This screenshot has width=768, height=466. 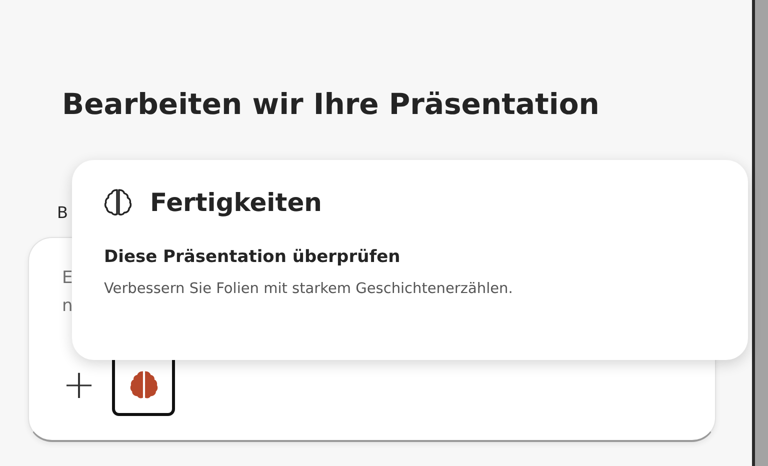 What do you see at coordinates (308, 257) in the screenshot?
I see `skill-title: Diese Präsentation überprüfen` at bounding box center [308, 257].